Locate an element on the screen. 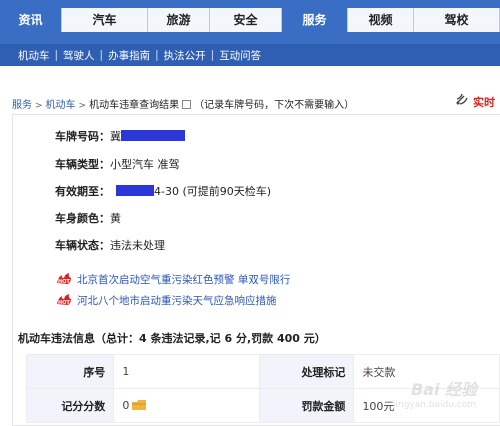  tab-4: 服务 is located at coordinates (315, 20).